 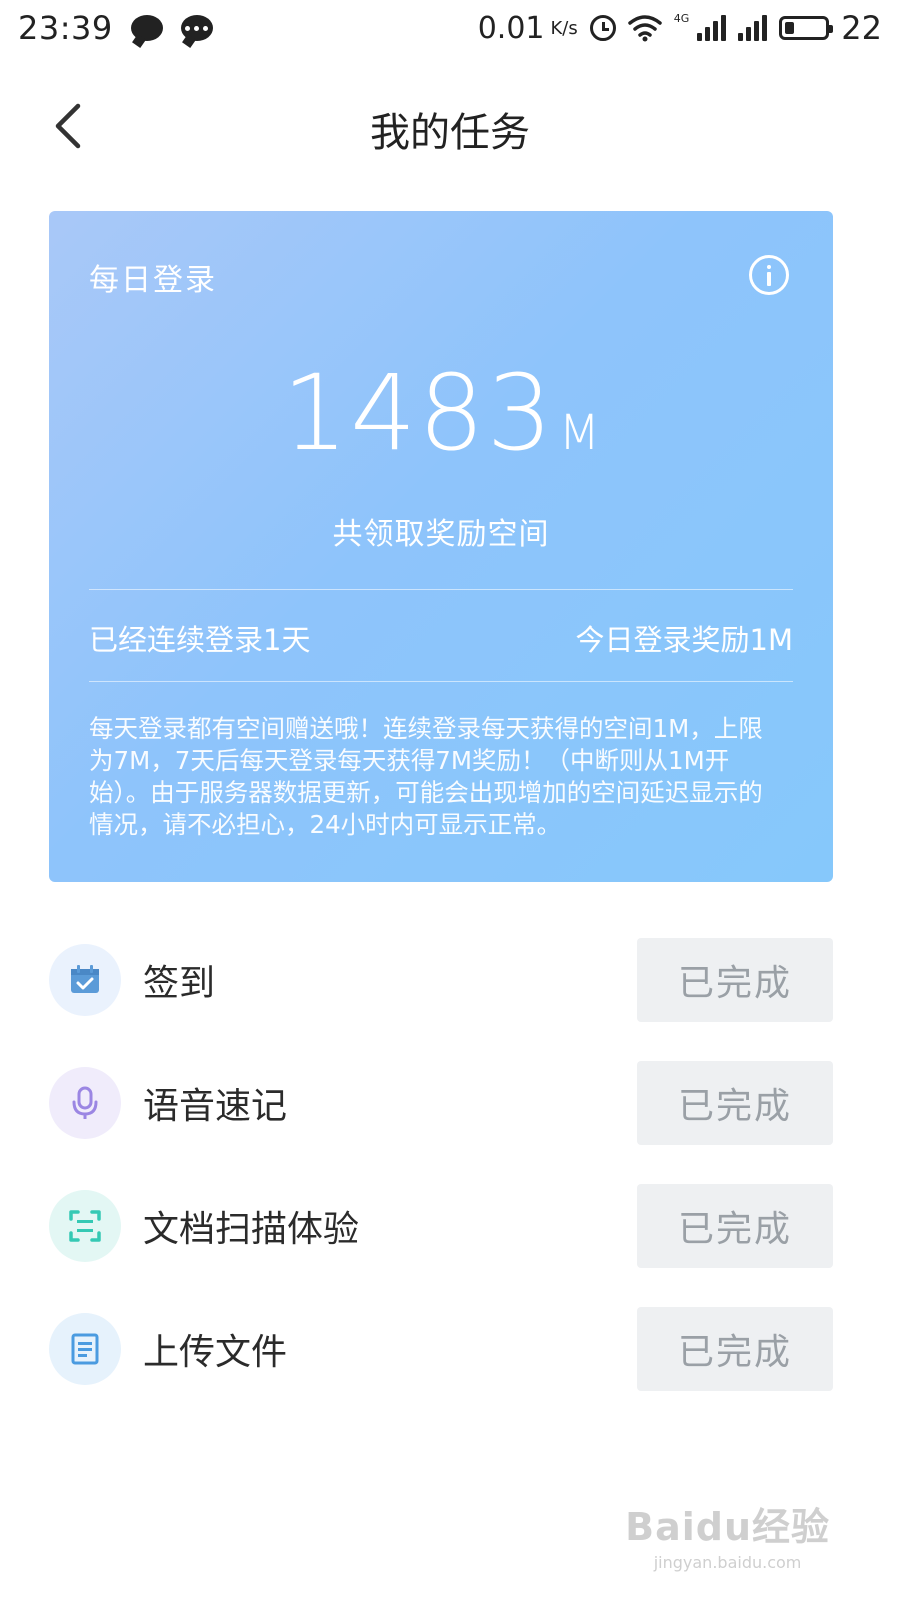 What do you see at coordinates (65, 28) in the screenshot?
I see `status-time: 23:39` at bounding box center [65, 28].